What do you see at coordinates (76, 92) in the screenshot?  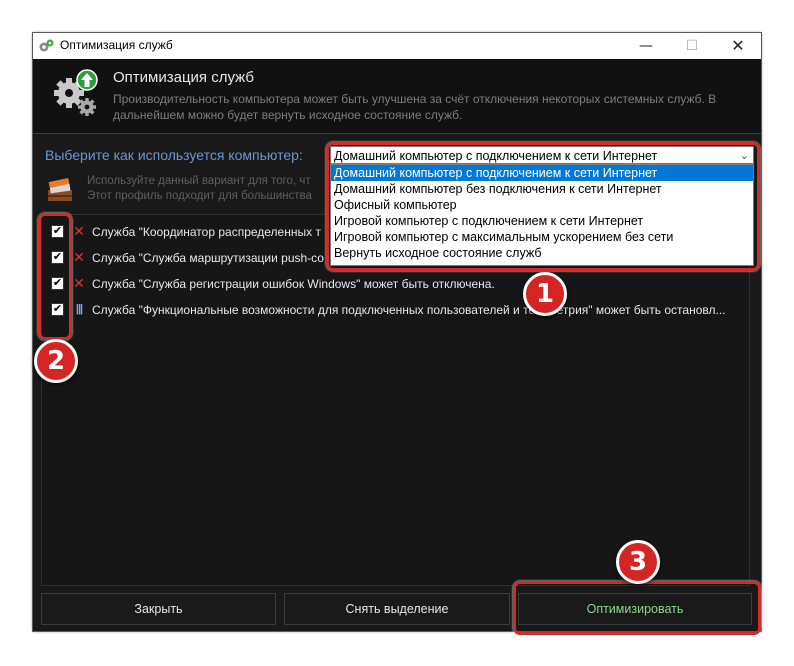 I see `gears-icon` at bounding box center [76, 92].